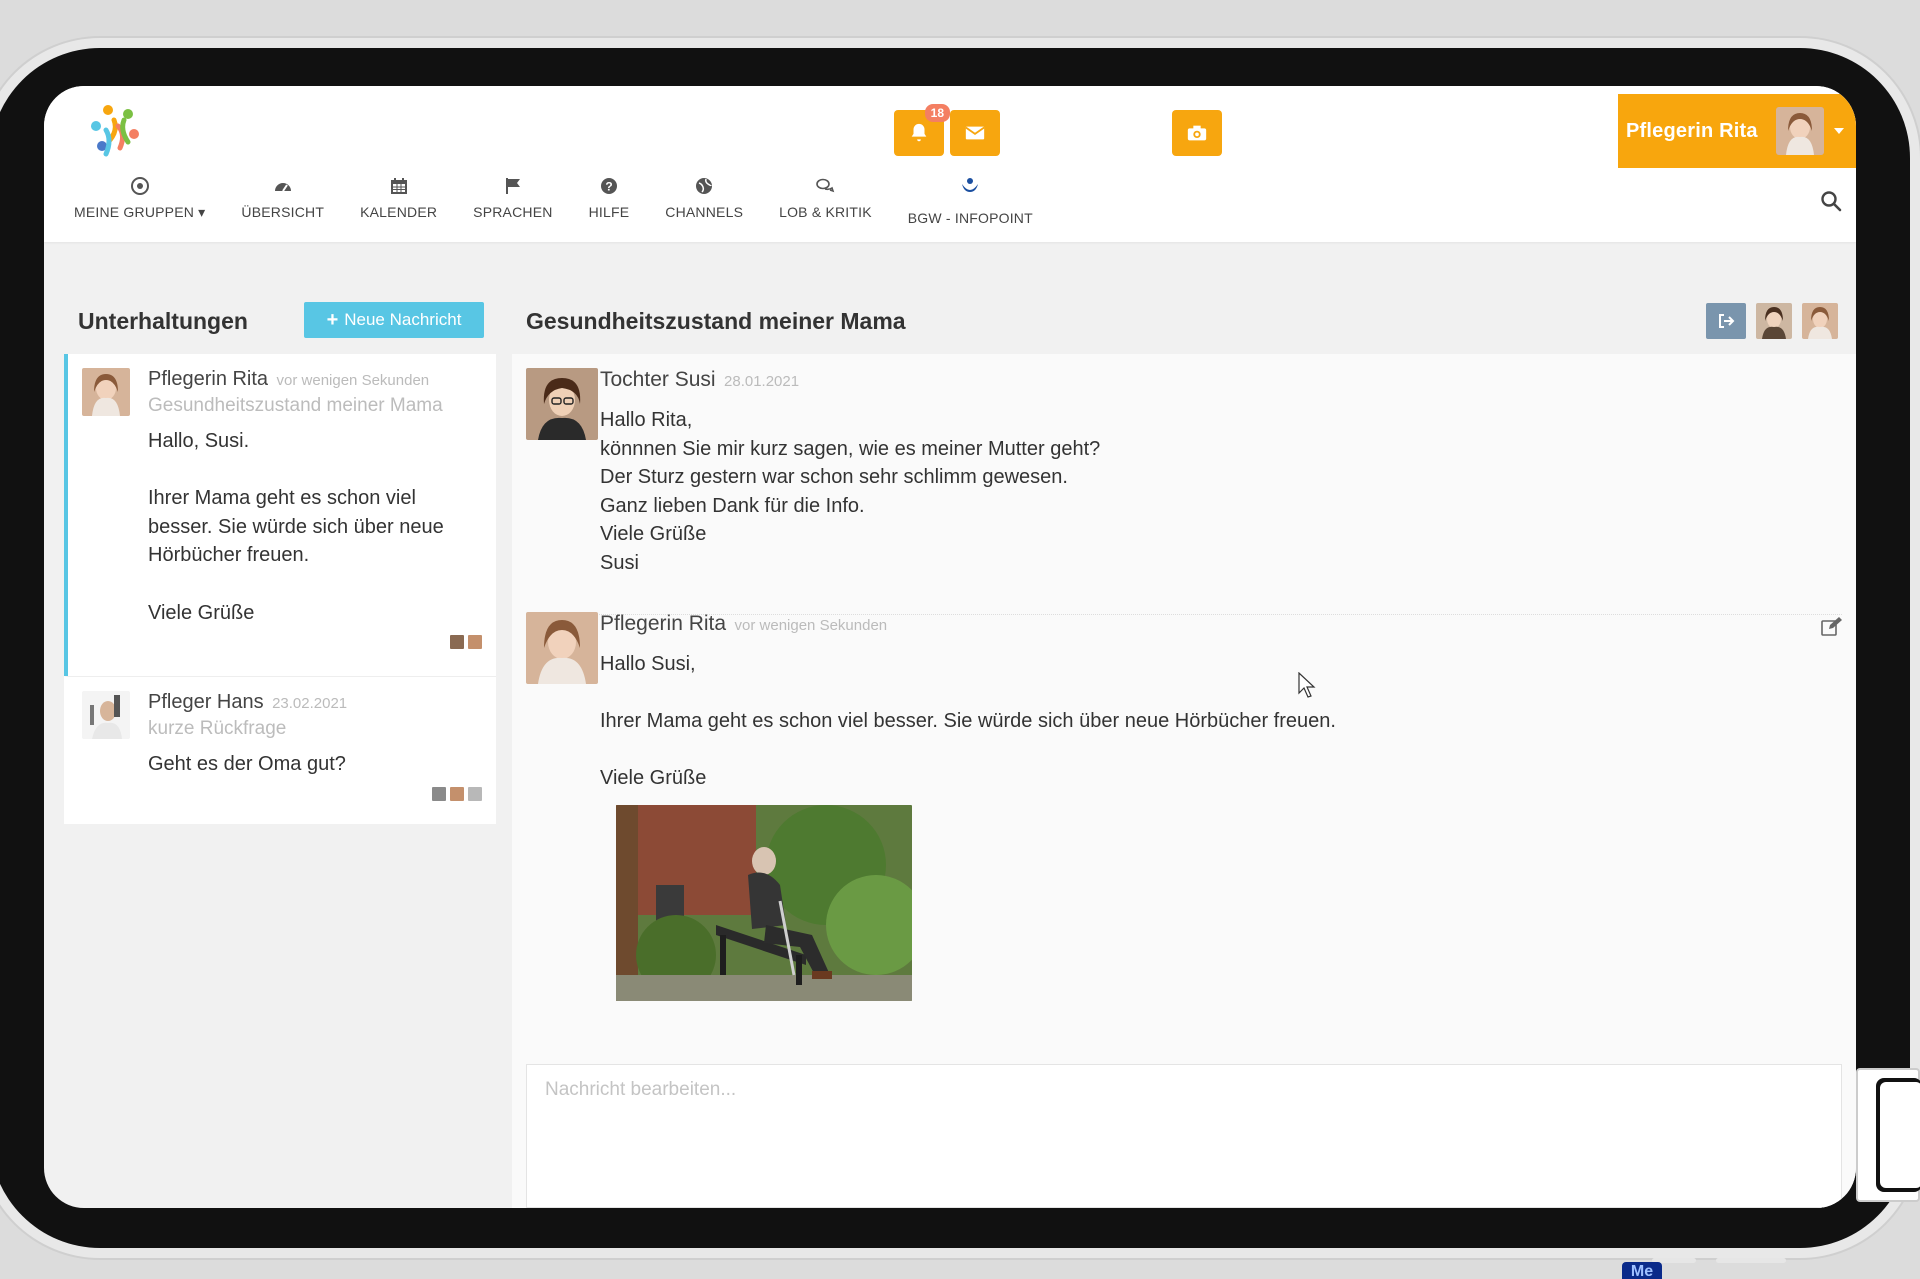 Image resolution: width=1920 pixels, height=1279 pixels. What do you see at coordinates (825, 185) in the screenshot?
I see `chat-bubbles-icon` at bounding box center [825, 185].